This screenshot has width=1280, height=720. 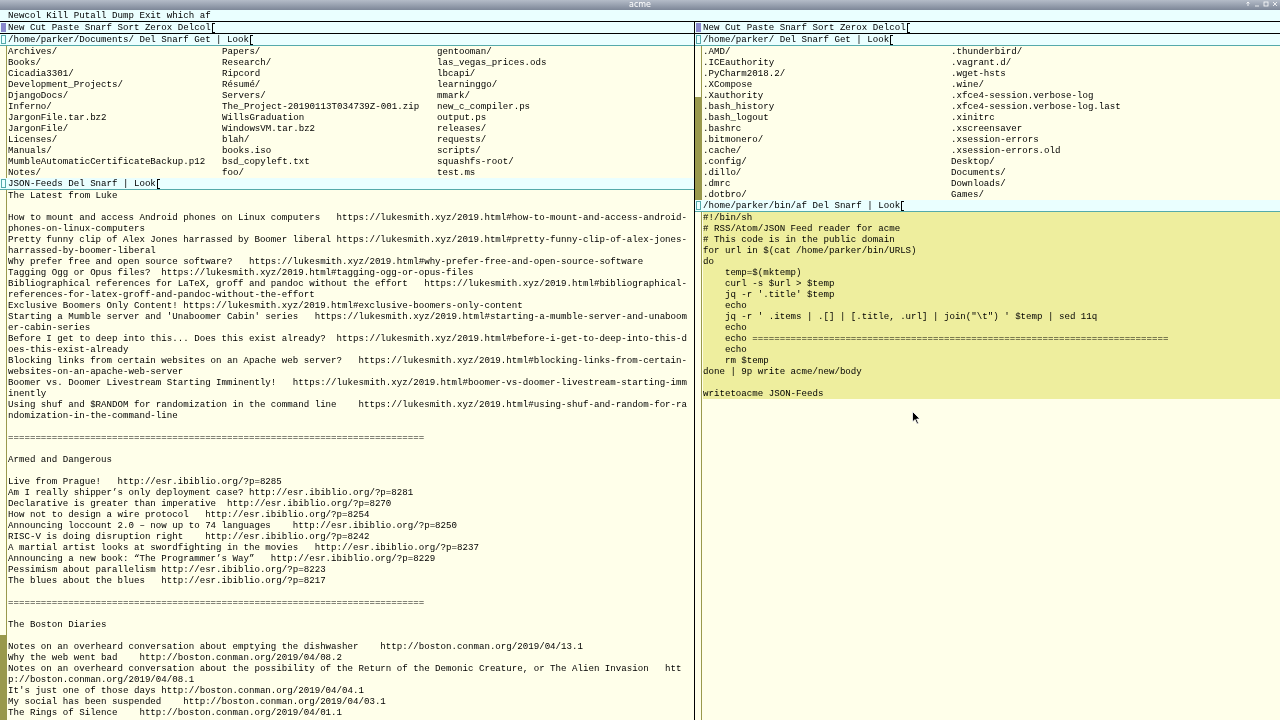 What do you see at coordinates (981, 62) in the screenshot?
I see `file-entry: .vagrant.d/` at bounding box center [981, 62].